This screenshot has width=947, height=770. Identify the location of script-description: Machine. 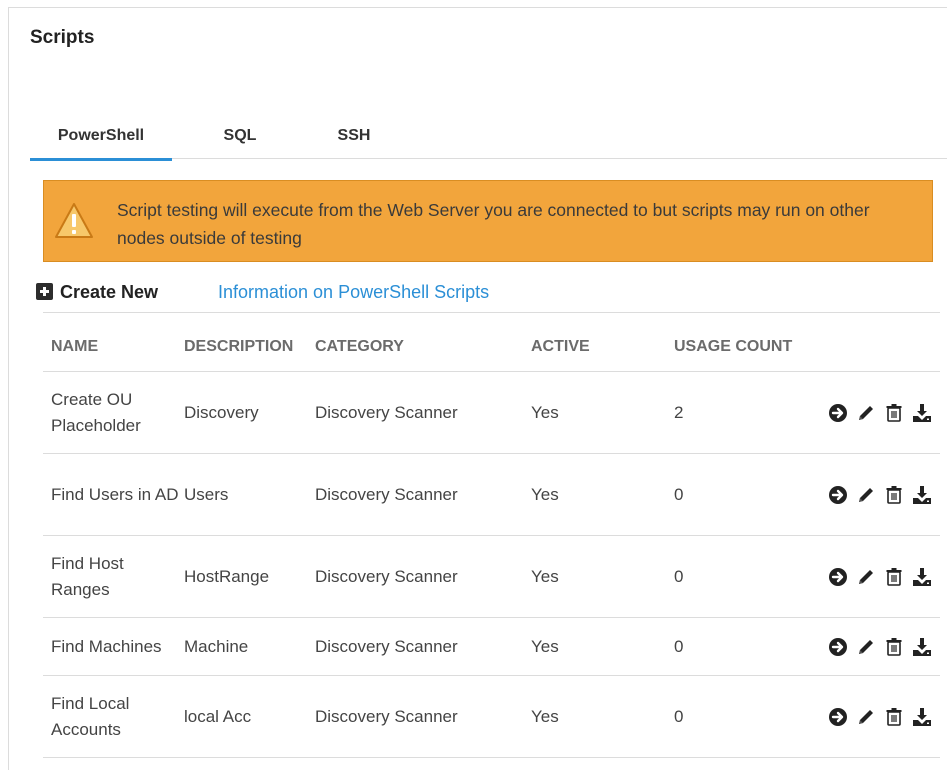
(216, 646).